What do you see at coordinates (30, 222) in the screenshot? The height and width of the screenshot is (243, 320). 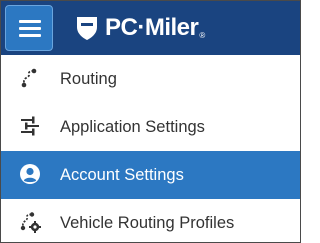 I see `route-gear-icon` at bounding box center [30, 222].